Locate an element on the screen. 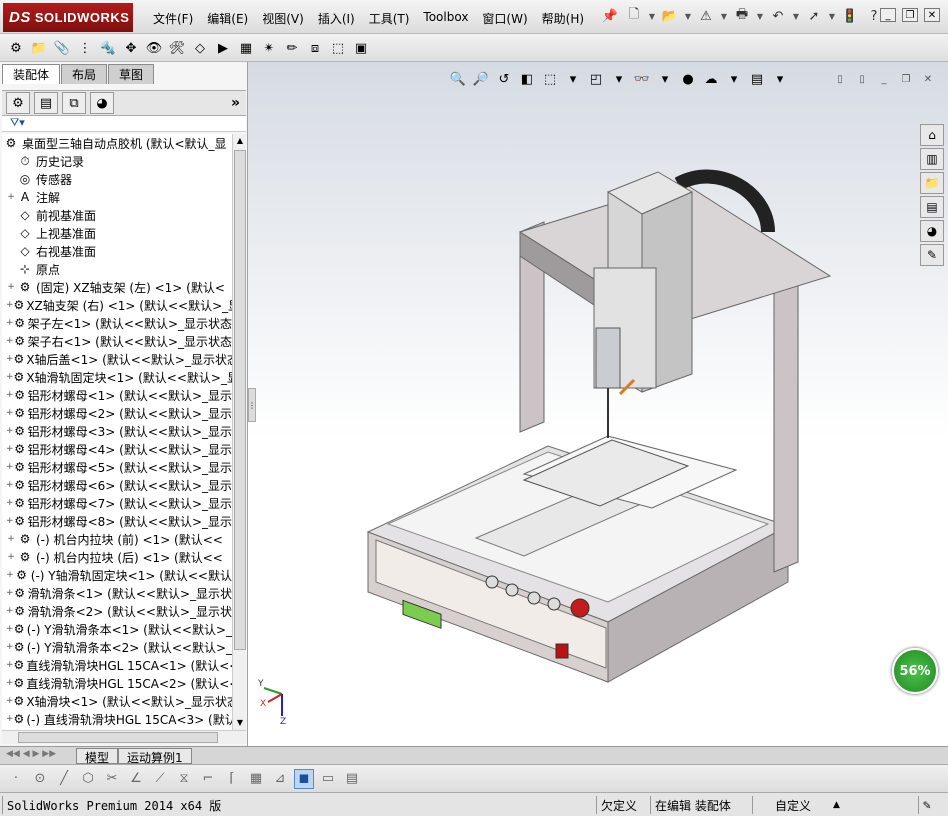  scroll-down-icon: ▼ is located at coordinates (240, 723).